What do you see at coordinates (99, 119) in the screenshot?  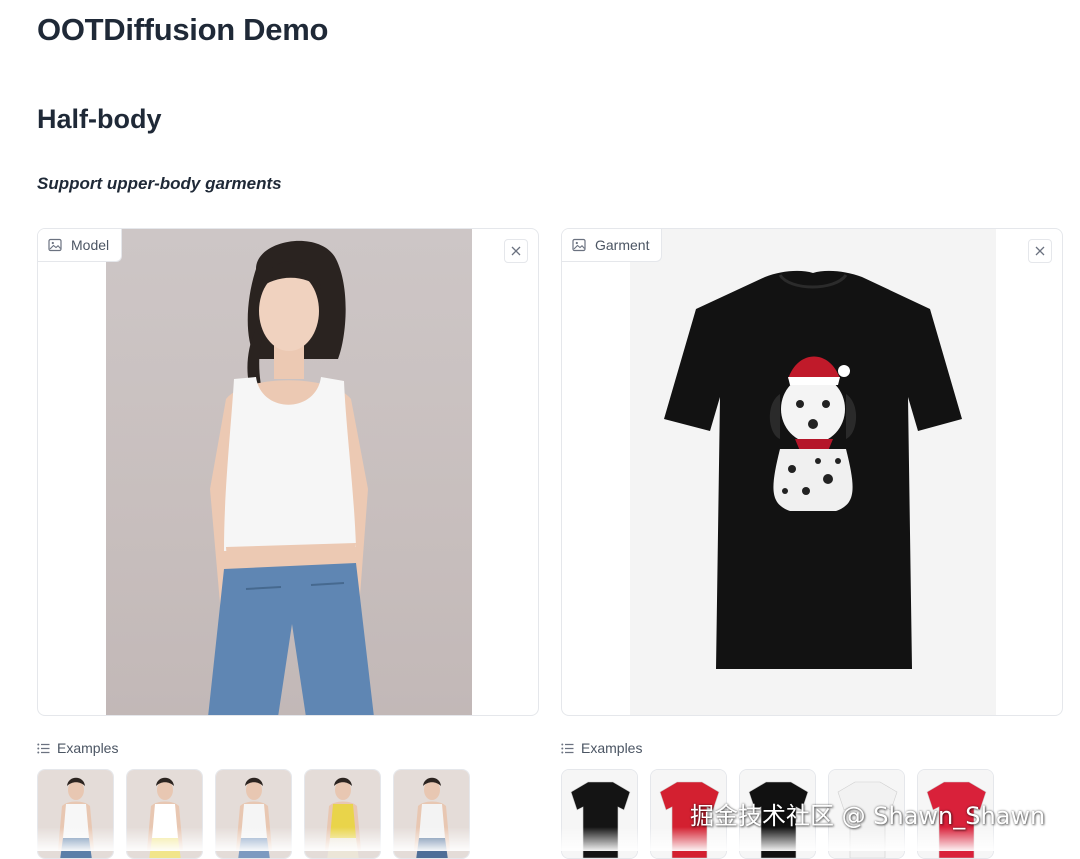 I see `section-title: Half-body` at bounding box center [99, 119].